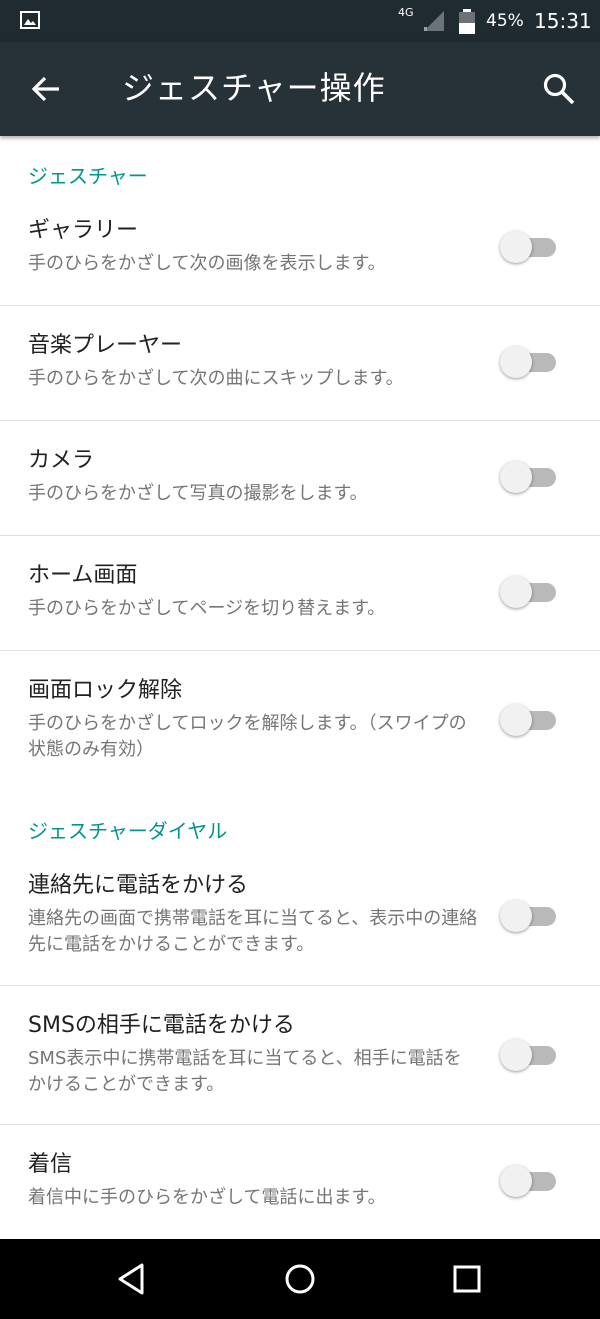 The width and height of the screenshot is (600, 1319). What do you see at coordinates (132, 1279) in the screenshot?
I see `back-triangle-icon` at bounding box center [132, 1279].